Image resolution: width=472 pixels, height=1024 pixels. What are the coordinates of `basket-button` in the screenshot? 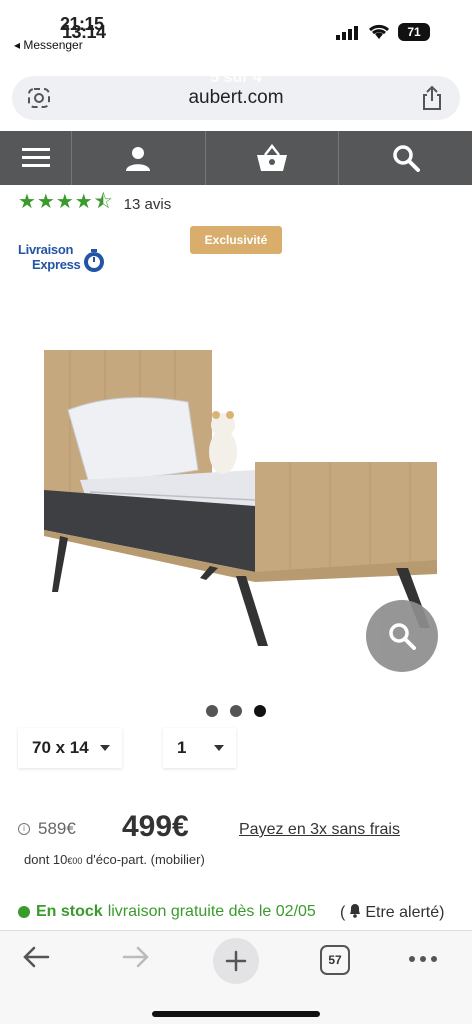 It's located at (273, 158).